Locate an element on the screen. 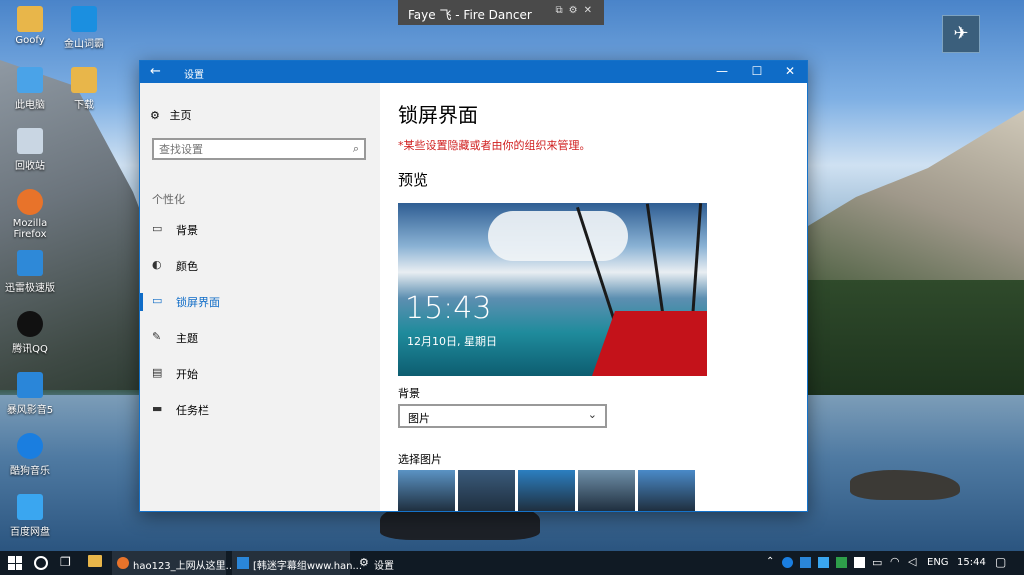 This screenshot has height=575, width=1024. desktop-icon-thunder: 迅雷极速版 is located at coordinates (30, 272).